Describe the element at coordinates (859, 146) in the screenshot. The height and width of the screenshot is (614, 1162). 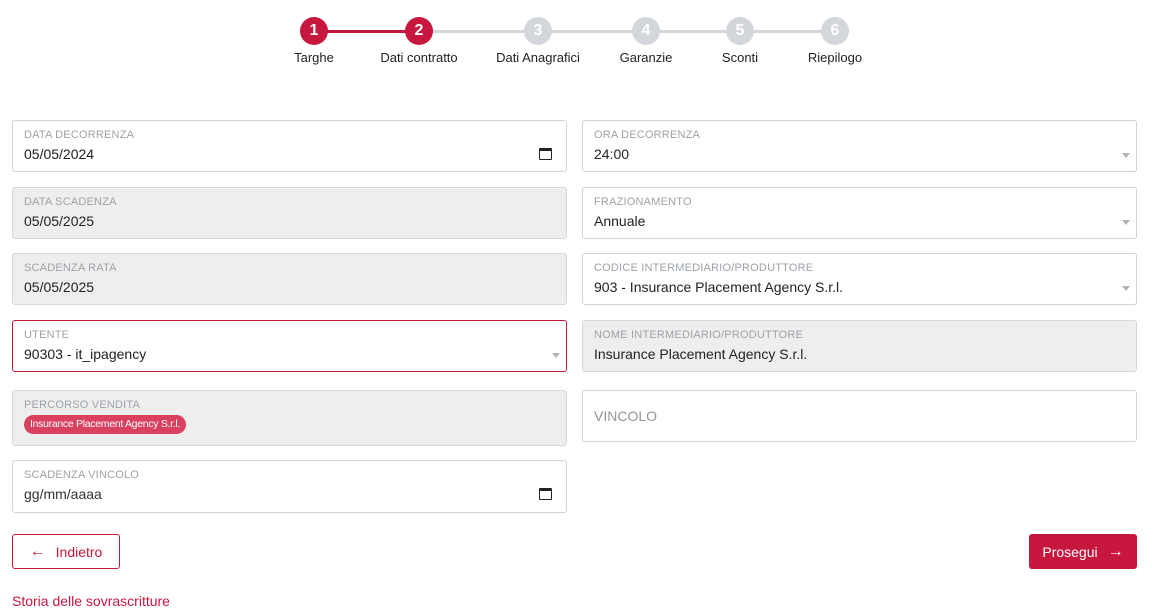
I see `ora-decorrenza-select: ORA DECORRENZA 24:00` at that location.